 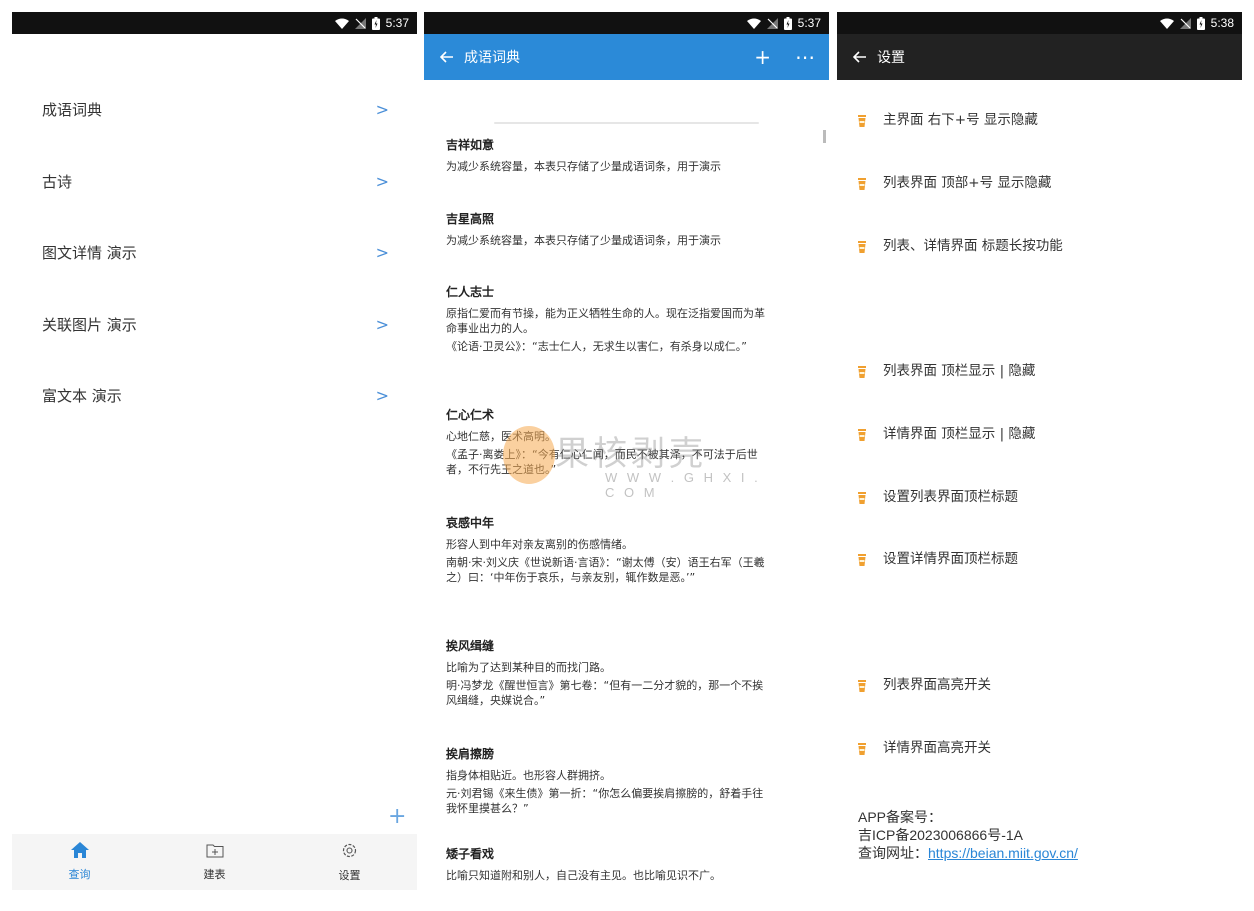 What do you see at coordinates (950, 559) in the screenshot?
I see `setting-label: 设置详情界面顶栏标题` at bounding box center [950, 559].